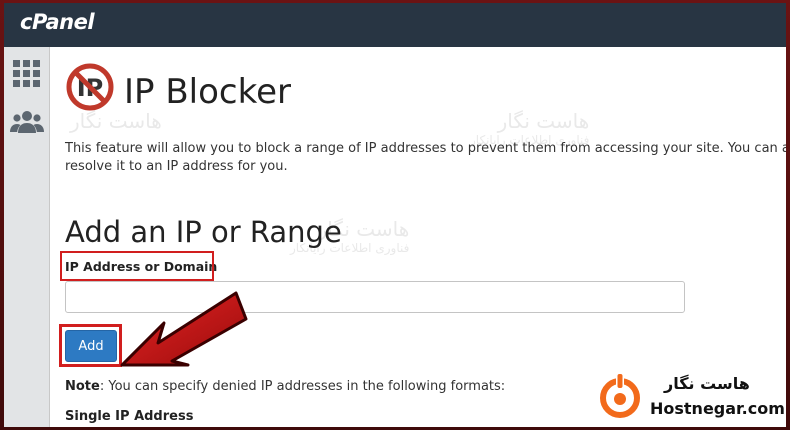  Describe the element at coordinates (203, 232) in the screenshot. I see `section-title: Add an IP or Range` at that location.